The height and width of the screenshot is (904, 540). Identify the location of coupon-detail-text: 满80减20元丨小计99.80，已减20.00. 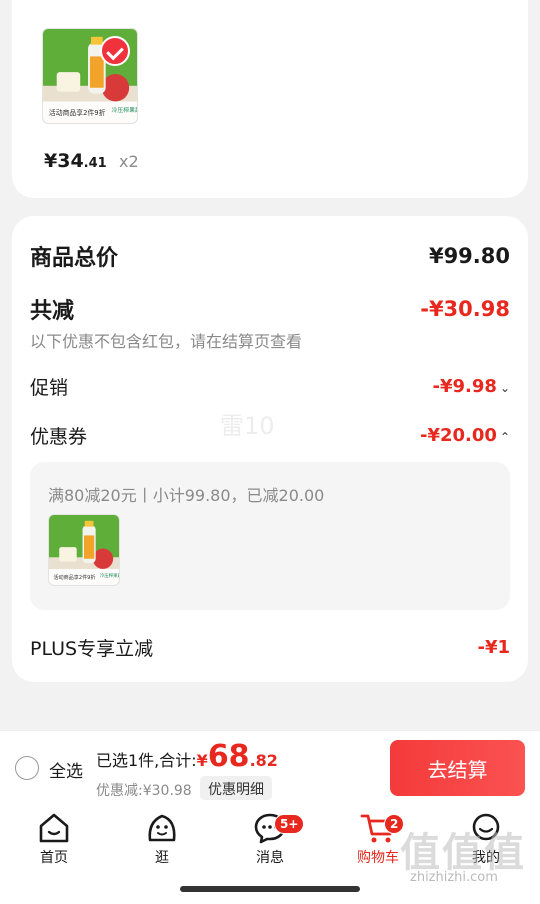
(186, 495).